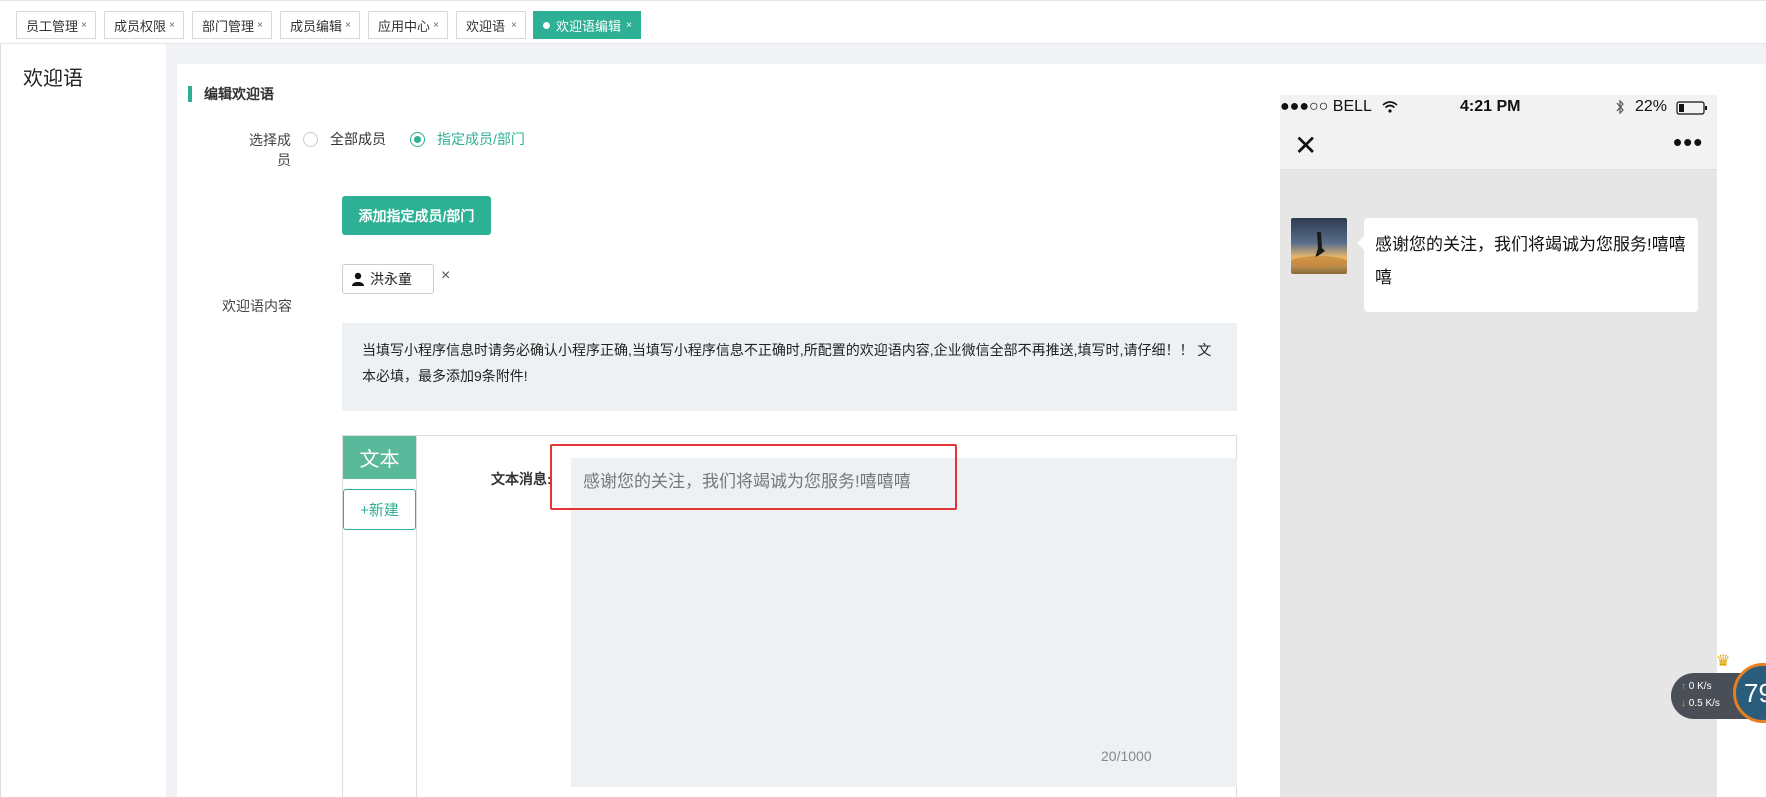  What do you see at coordinates (379, 457) in the screenshot?
I see `text-type-tab: 文本` at bounding box center [379, 457].